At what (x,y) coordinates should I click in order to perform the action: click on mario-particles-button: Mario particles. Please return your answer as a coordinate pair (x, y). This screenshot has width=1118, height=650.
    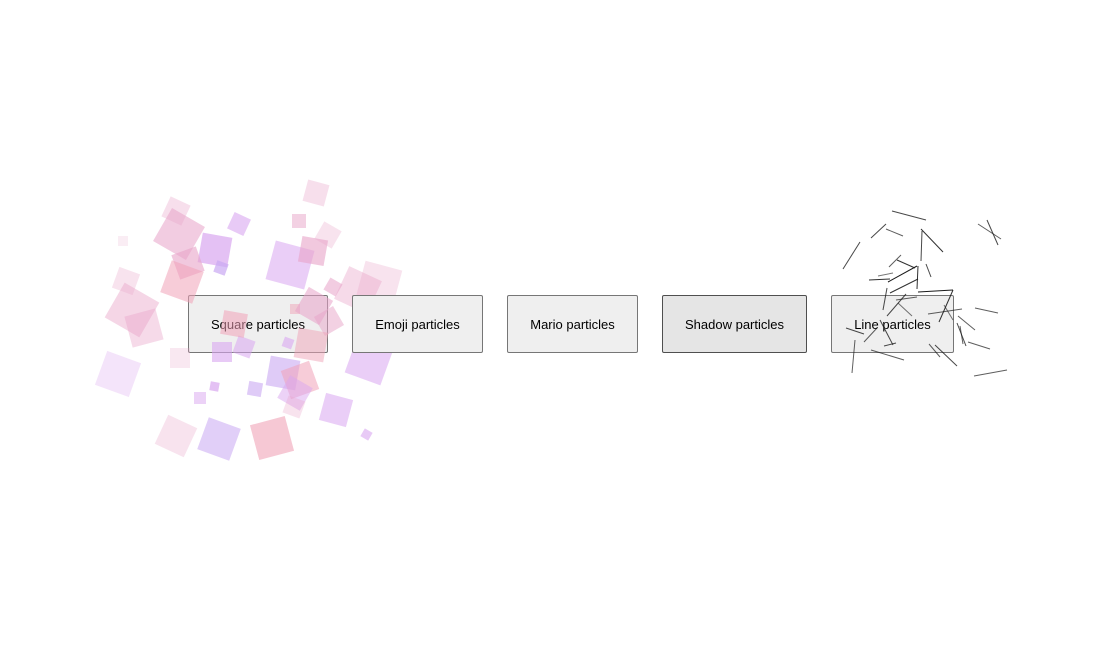
    Looking at the image, I should click on (572, 324).